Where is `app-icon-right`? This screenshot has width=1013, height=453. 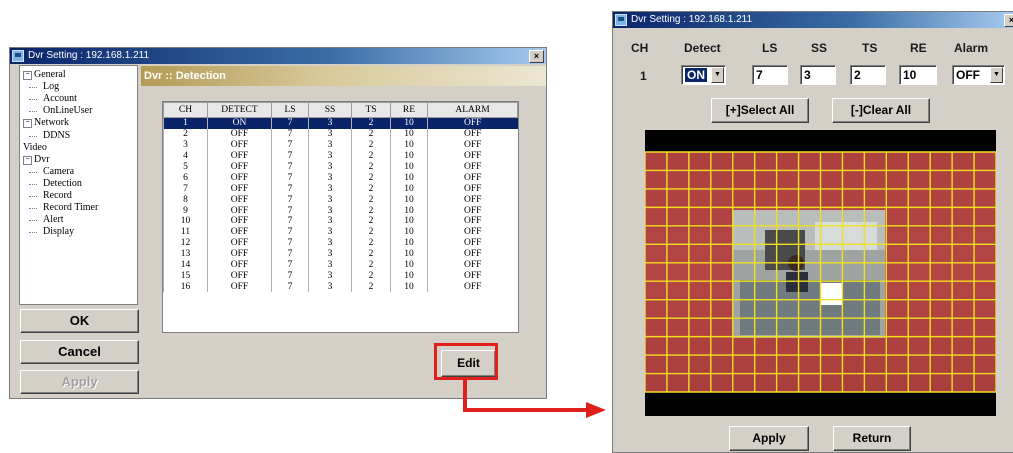
app-icon-right is located at coordinates (621, 20).